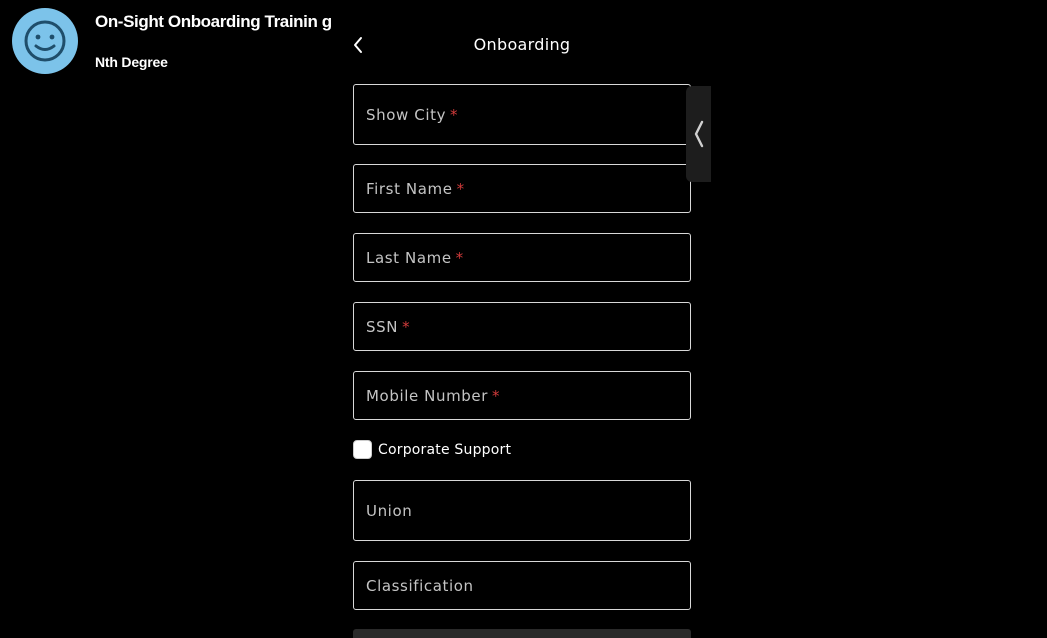 The image size is (1047, 638). I want to click on field-label: Union, so click(389, 510).